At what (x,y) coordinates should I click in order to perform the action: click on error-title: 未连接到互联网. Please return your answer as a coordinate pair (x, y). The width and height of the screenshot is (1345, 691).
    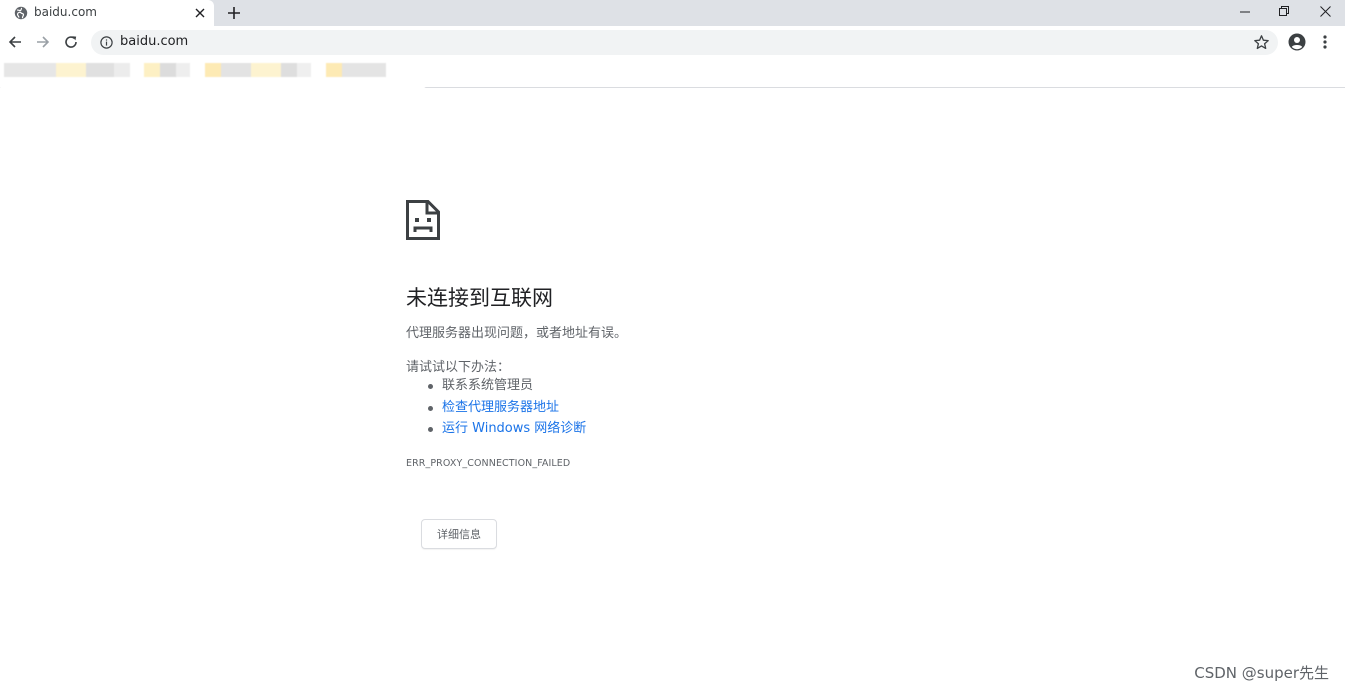
    Looking at the image, I should click on (479, 298).